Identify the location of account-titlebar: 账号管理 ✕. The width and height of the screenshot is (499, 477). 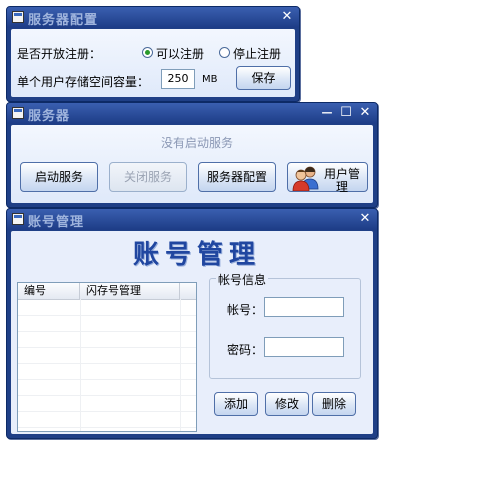
(192, 219).